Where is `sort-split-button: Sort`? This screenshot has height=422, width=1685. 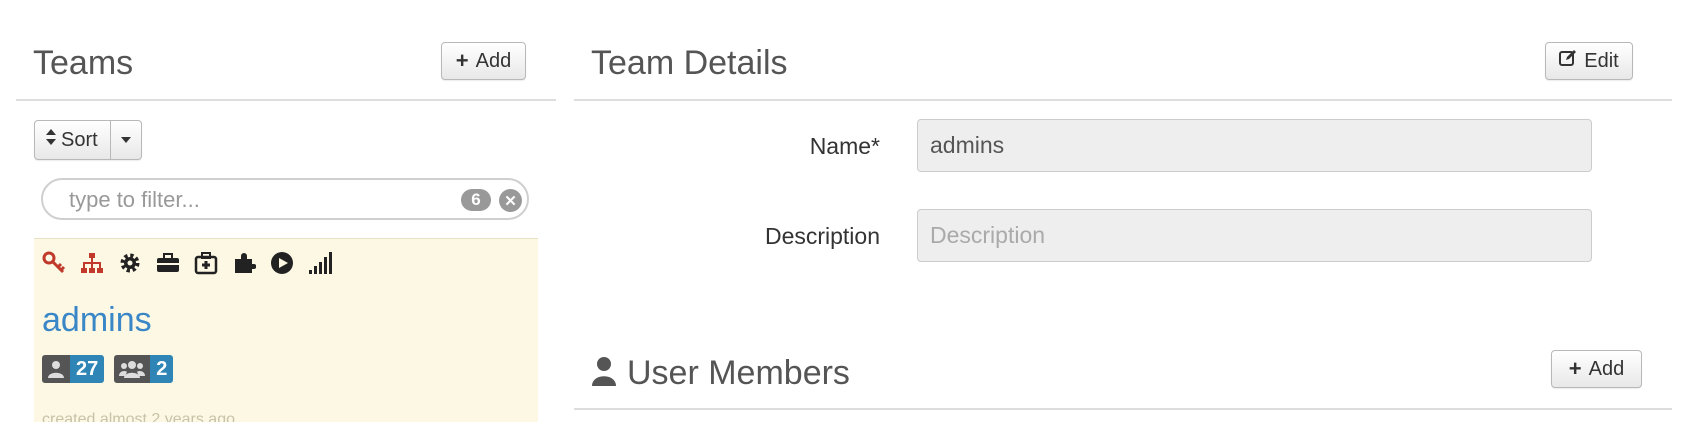 sort-split-button: Sort is located at coordinates (88, 140).